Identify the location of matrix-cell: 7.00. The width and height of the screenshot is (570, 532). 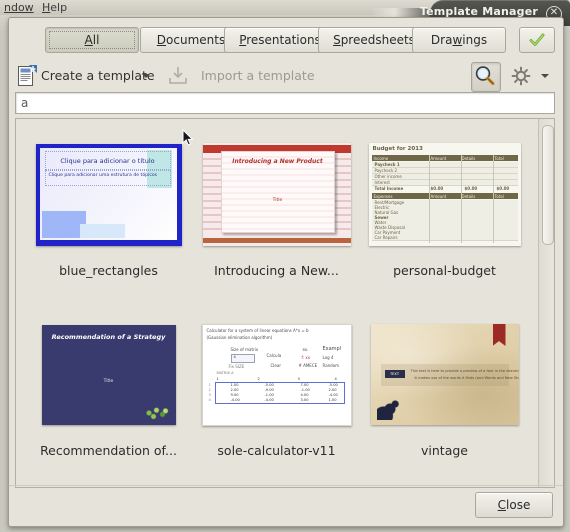
(304, 384).